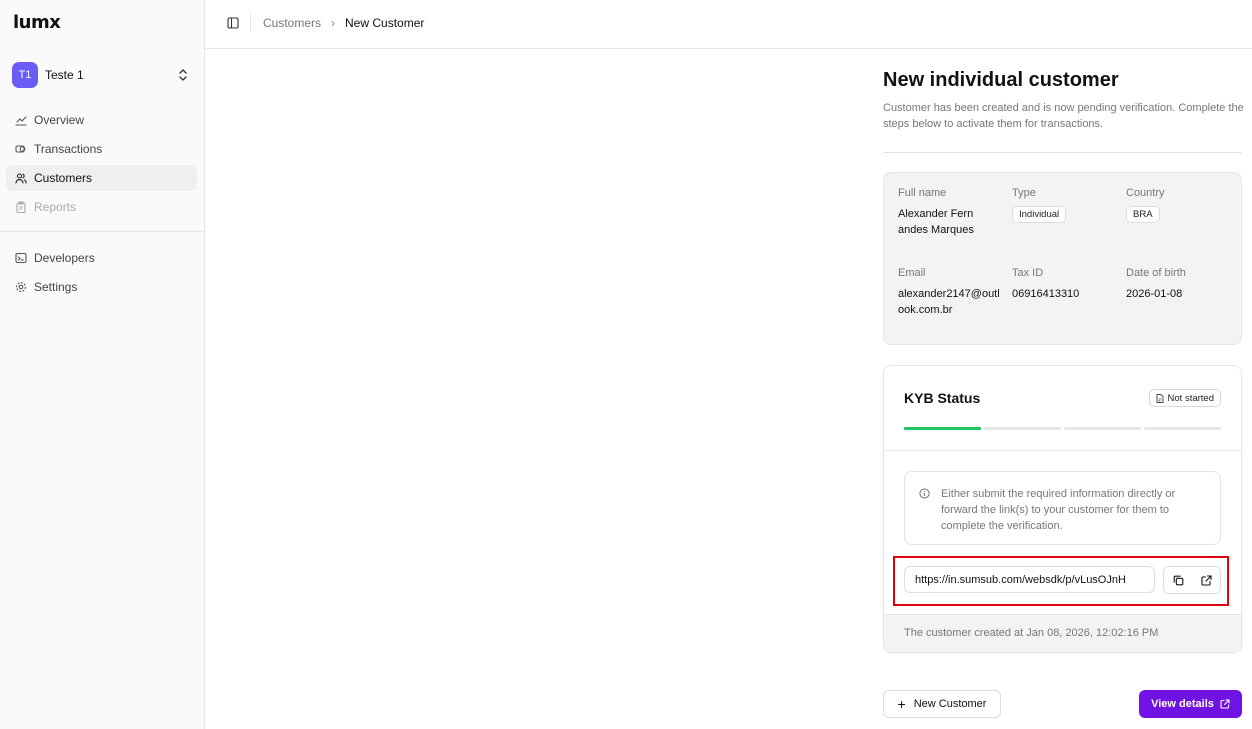 The width and height of the screenshot is (1252, 729). I want to click on sidebar-item-overview: Overview, so click(101, 120).